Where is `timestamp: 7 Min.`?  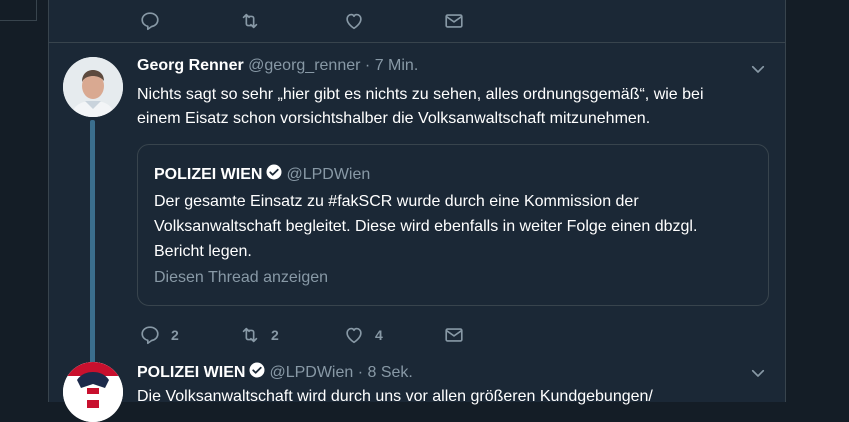 timestamp: 7 Min. is located at coordinates (397, 65).